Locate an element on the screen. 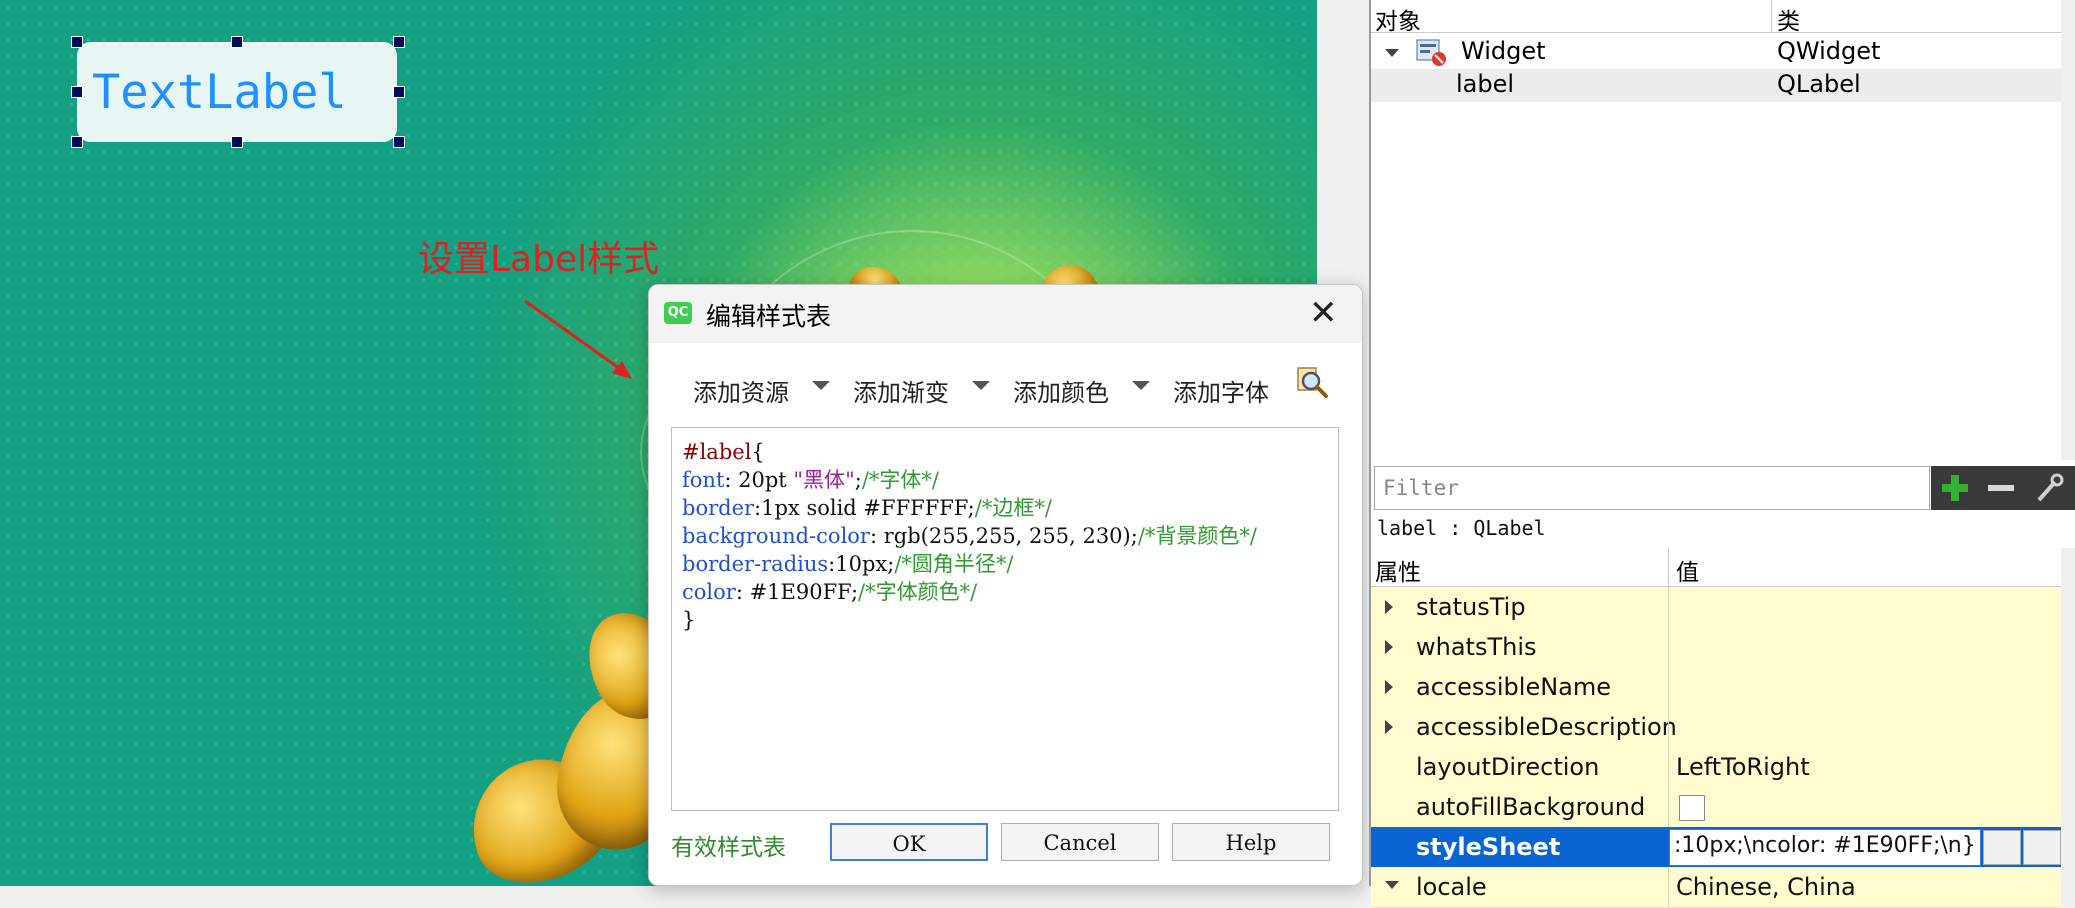 The width and height of the screenshot is (2075, 908). code-property: border-radius is located at coordinates (755, 564).